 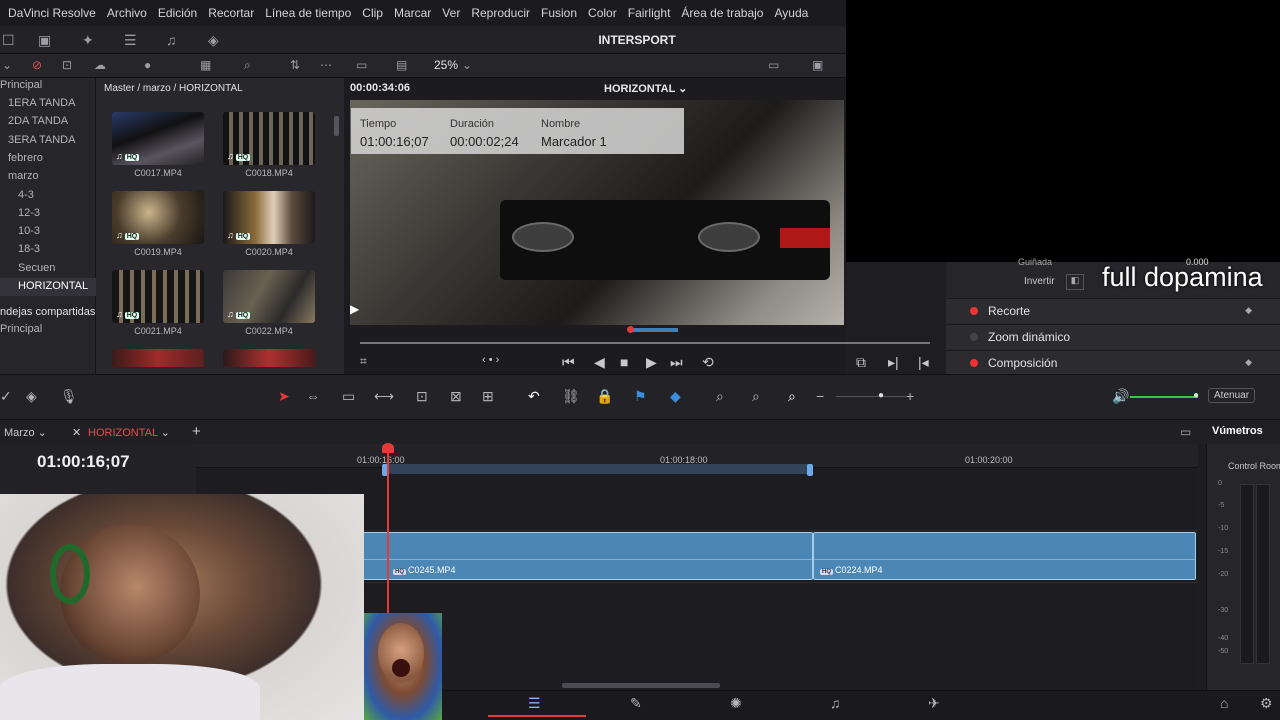 What do you see at coordinates (810, 470) in the screenshot?
I see `out-point-handle` at bounding box center [810, 470].